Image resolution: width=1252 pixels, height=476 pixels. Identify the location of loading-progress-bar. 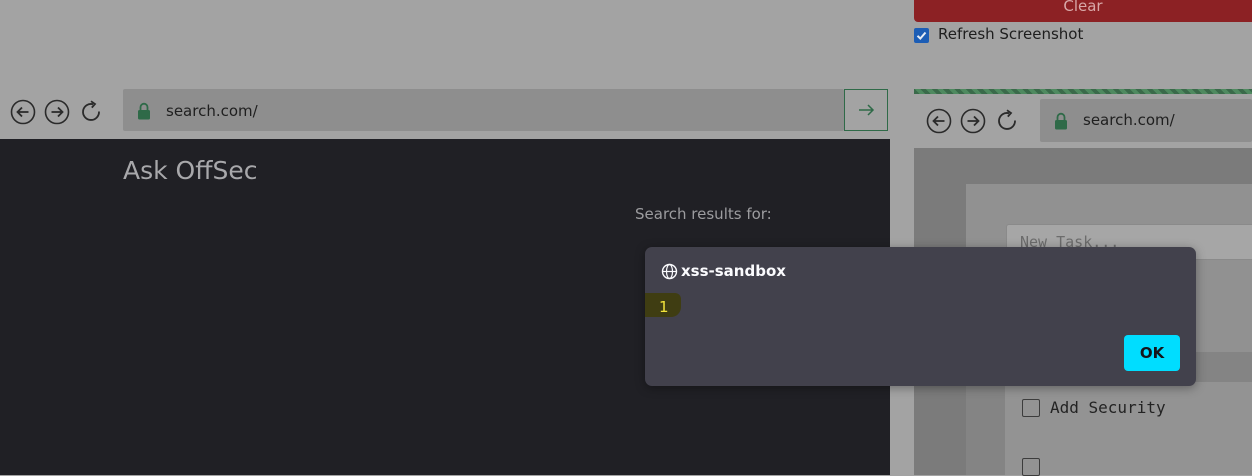
(1083, 91).